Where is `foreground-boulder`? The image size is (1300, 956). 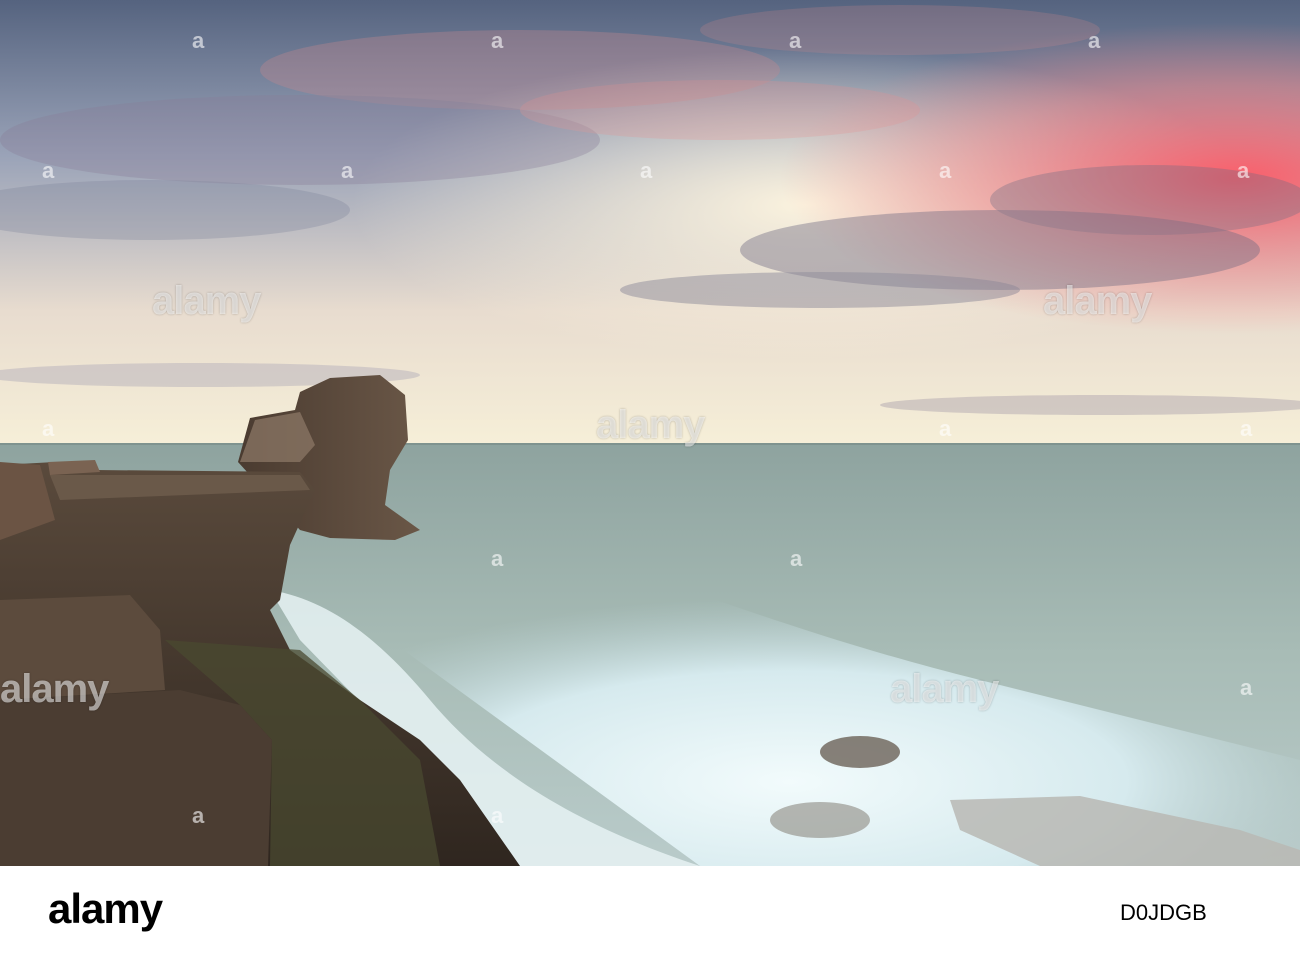 foreground-boulder is located at coordinates (136, 778).